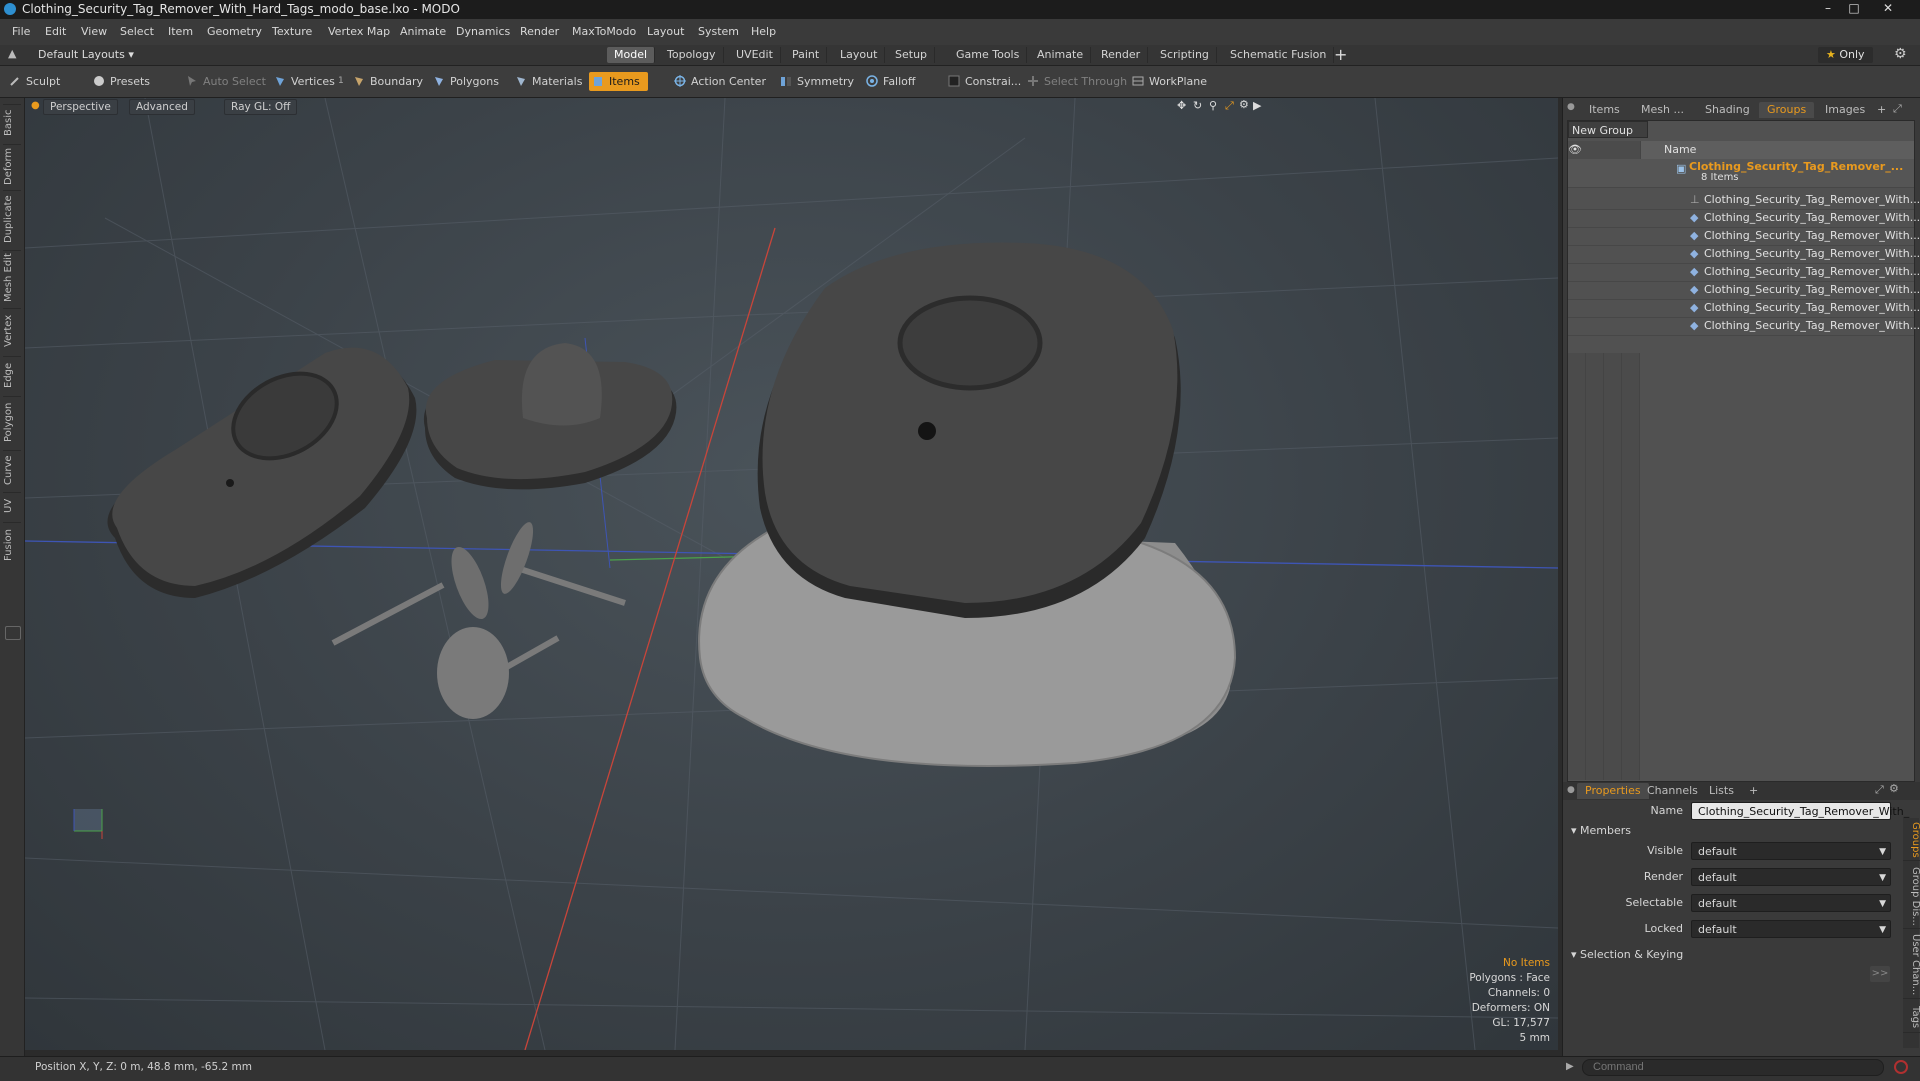 The width and height of the screenshot is (1920, 1081). I want to click on tab-shading: Shading, so click(1727, 110).